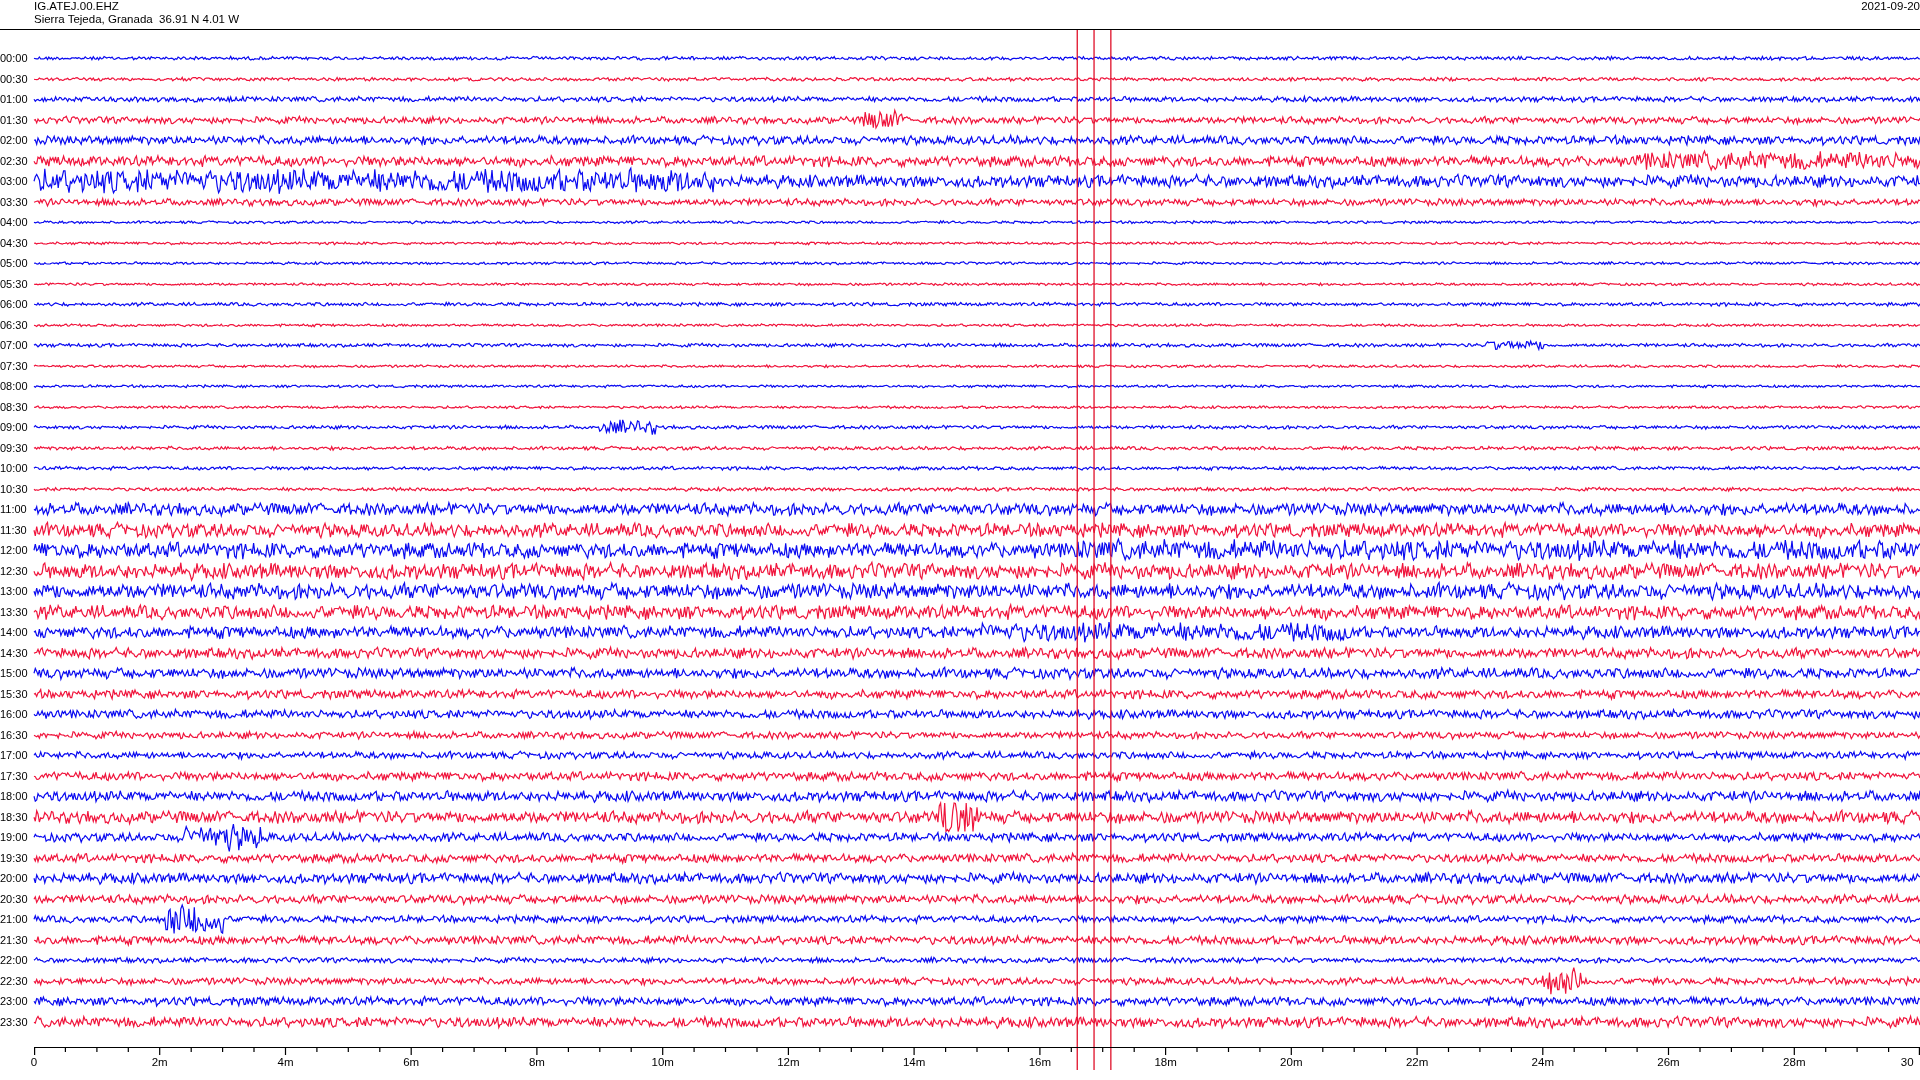 This screenshot has height=1080, width=1920. Describe the element at coordinates (14, 1001) in the screenshot. I see `time-label: 23:00` at that location.